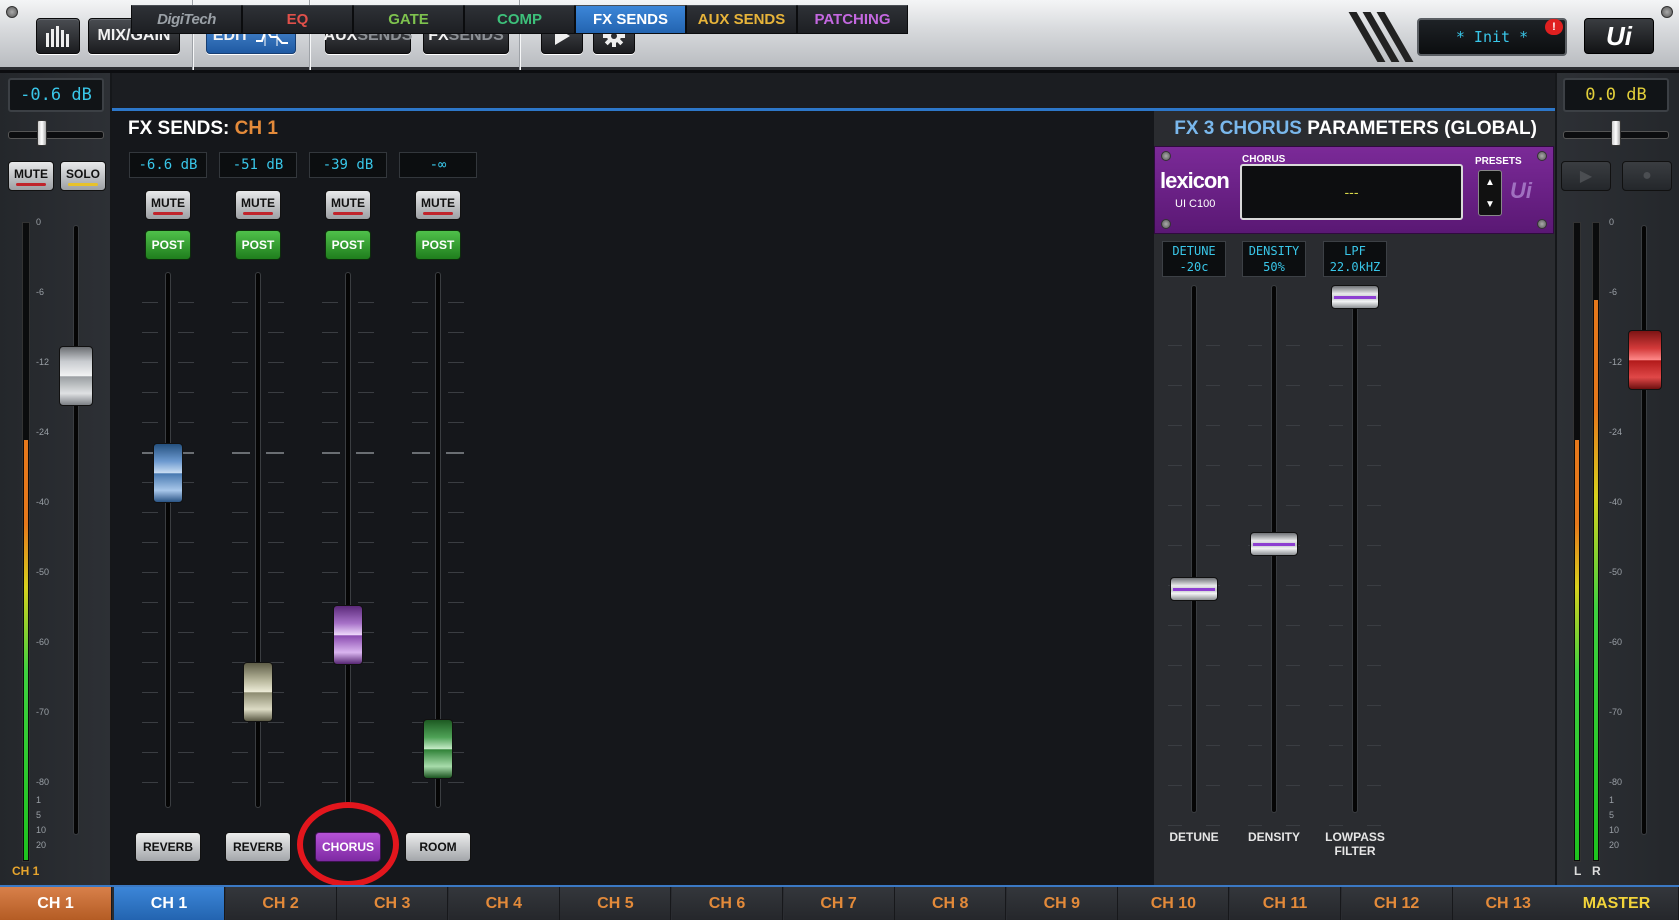 This screenshot has height=920, width=1679. What do you see at coordinates (56, 95) in the screenshot?
I see `channel-gain-display: -0.6 dB` at bounding box center [56, 95].